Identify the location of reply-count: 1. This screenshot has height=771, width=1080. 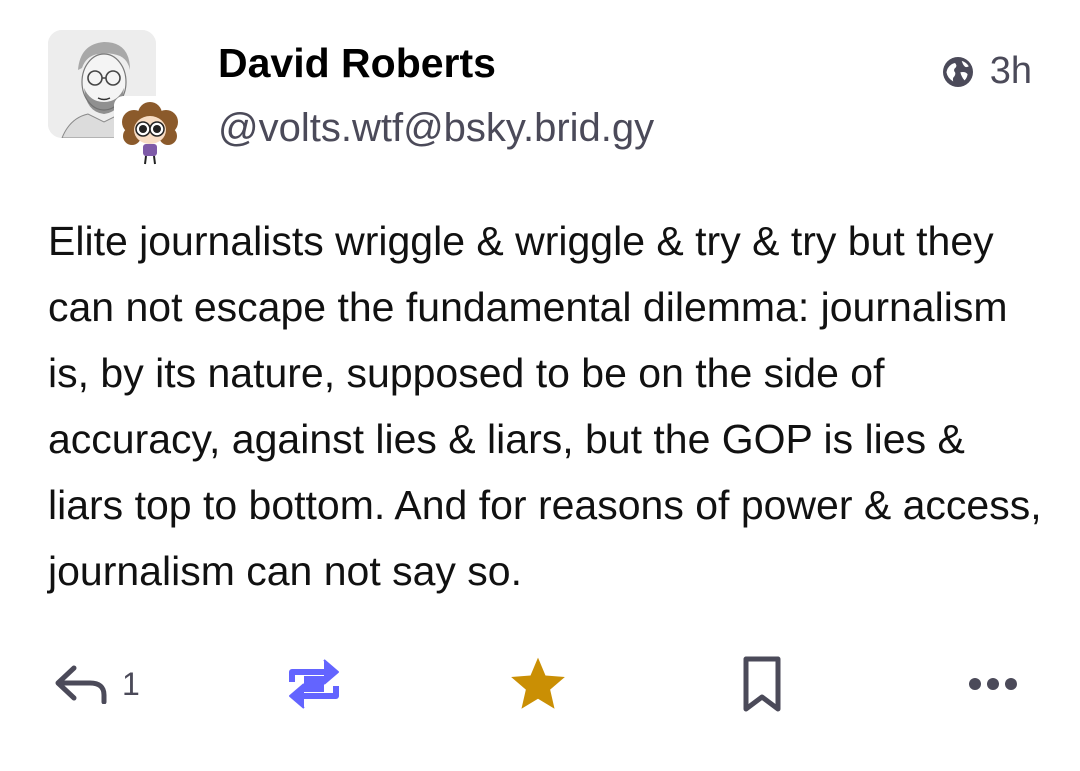
(131, 683).